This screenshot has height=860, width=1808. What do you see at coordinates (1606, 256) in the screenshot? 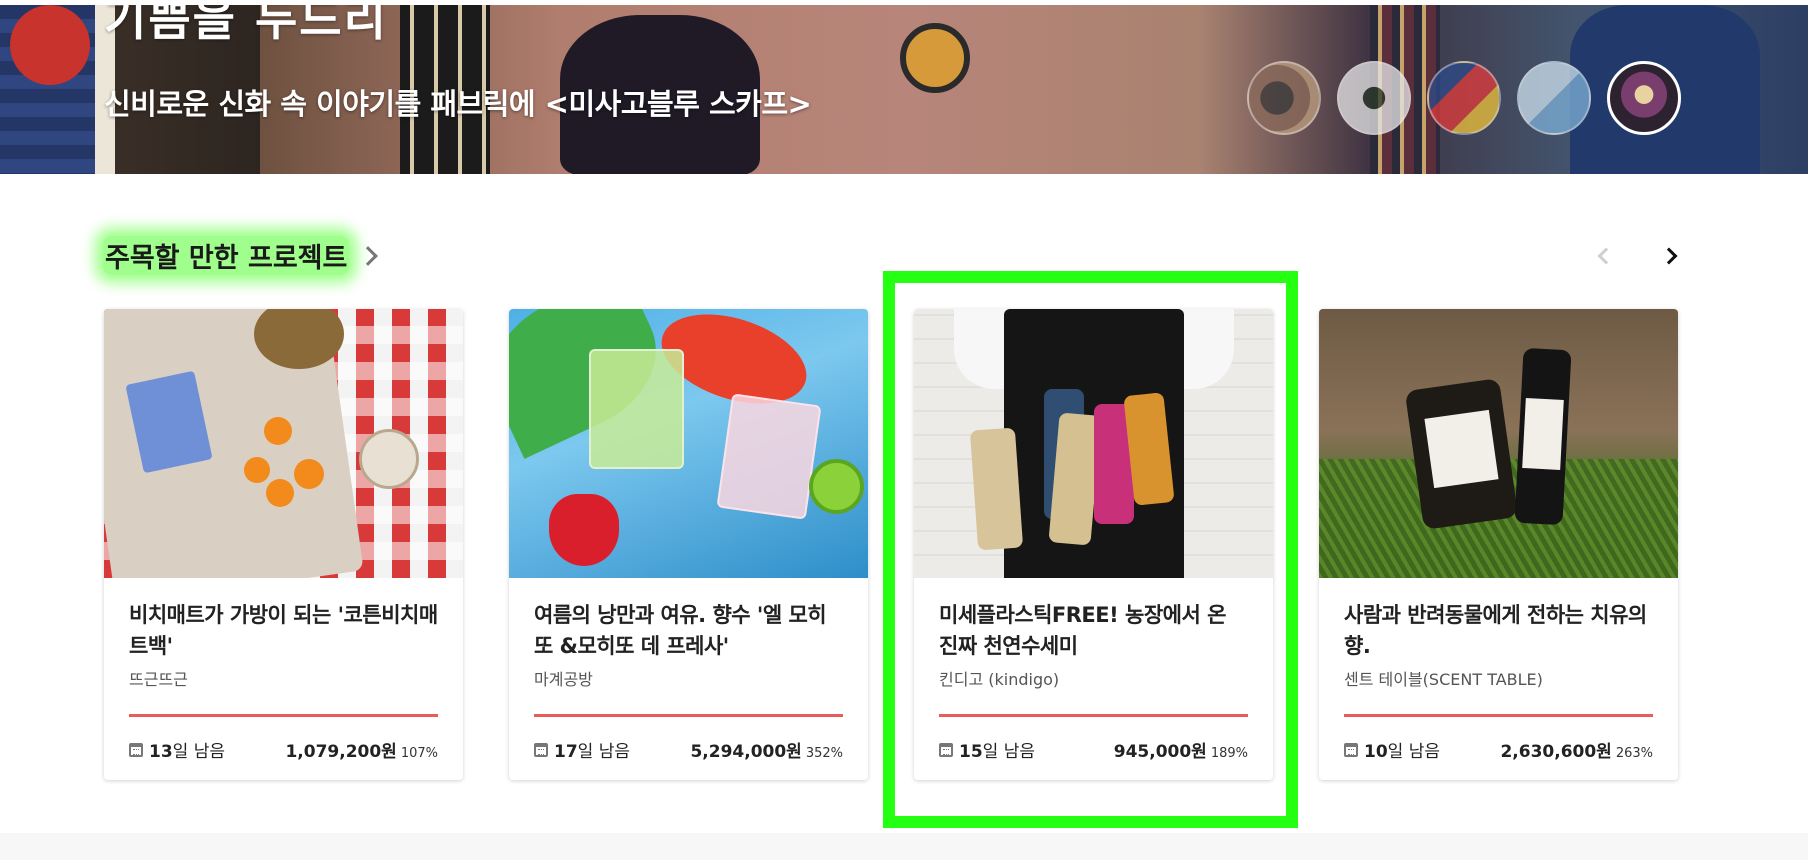
I see `chevron-left-icon` at bounding box center [1606, 256].